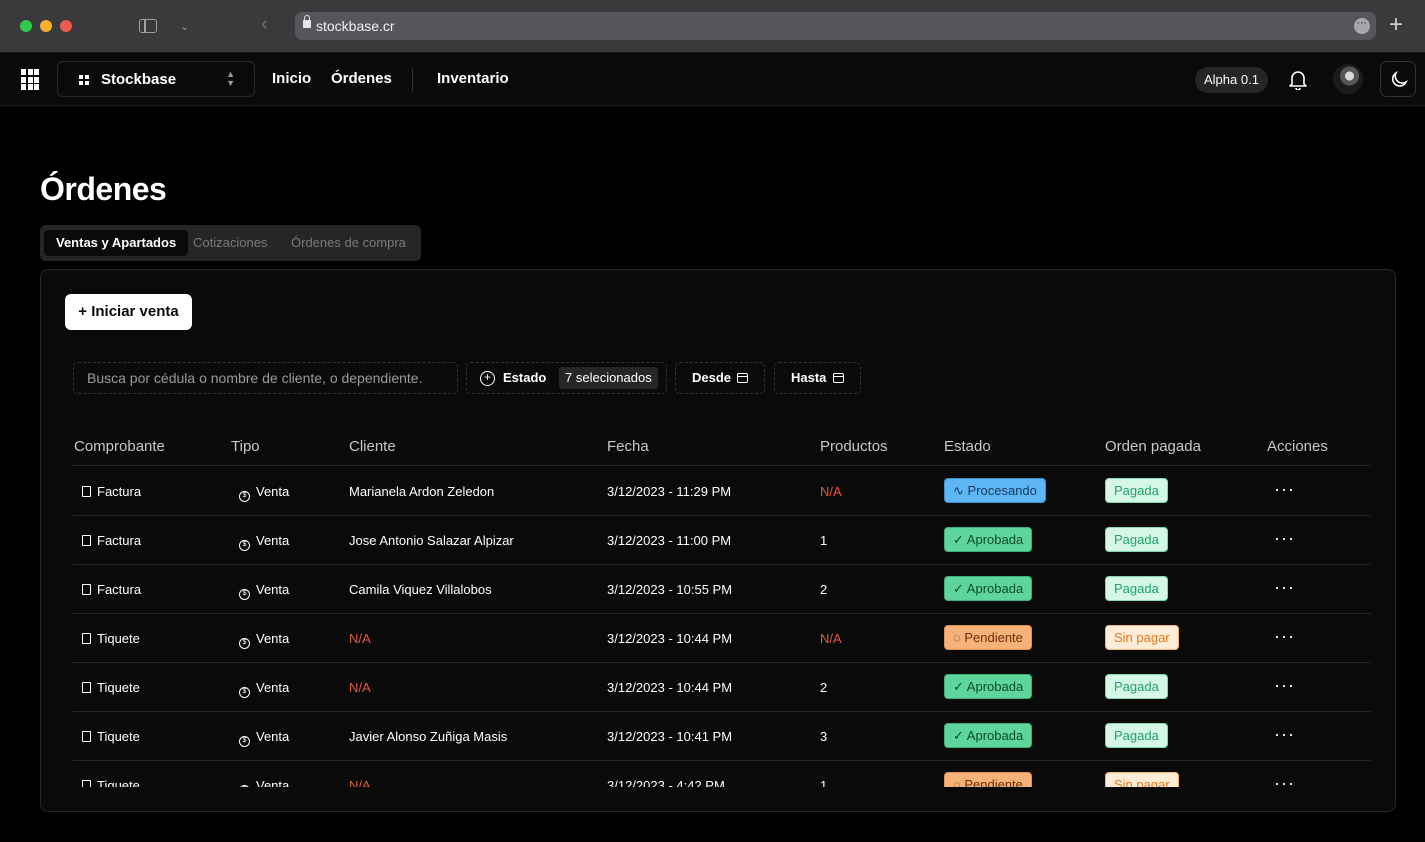  What do you see at coordinates (156, 79) in the screenshot?
I see `workspace-switcher: Stockbase ▲ ▼` at bounding box center [156, 79].